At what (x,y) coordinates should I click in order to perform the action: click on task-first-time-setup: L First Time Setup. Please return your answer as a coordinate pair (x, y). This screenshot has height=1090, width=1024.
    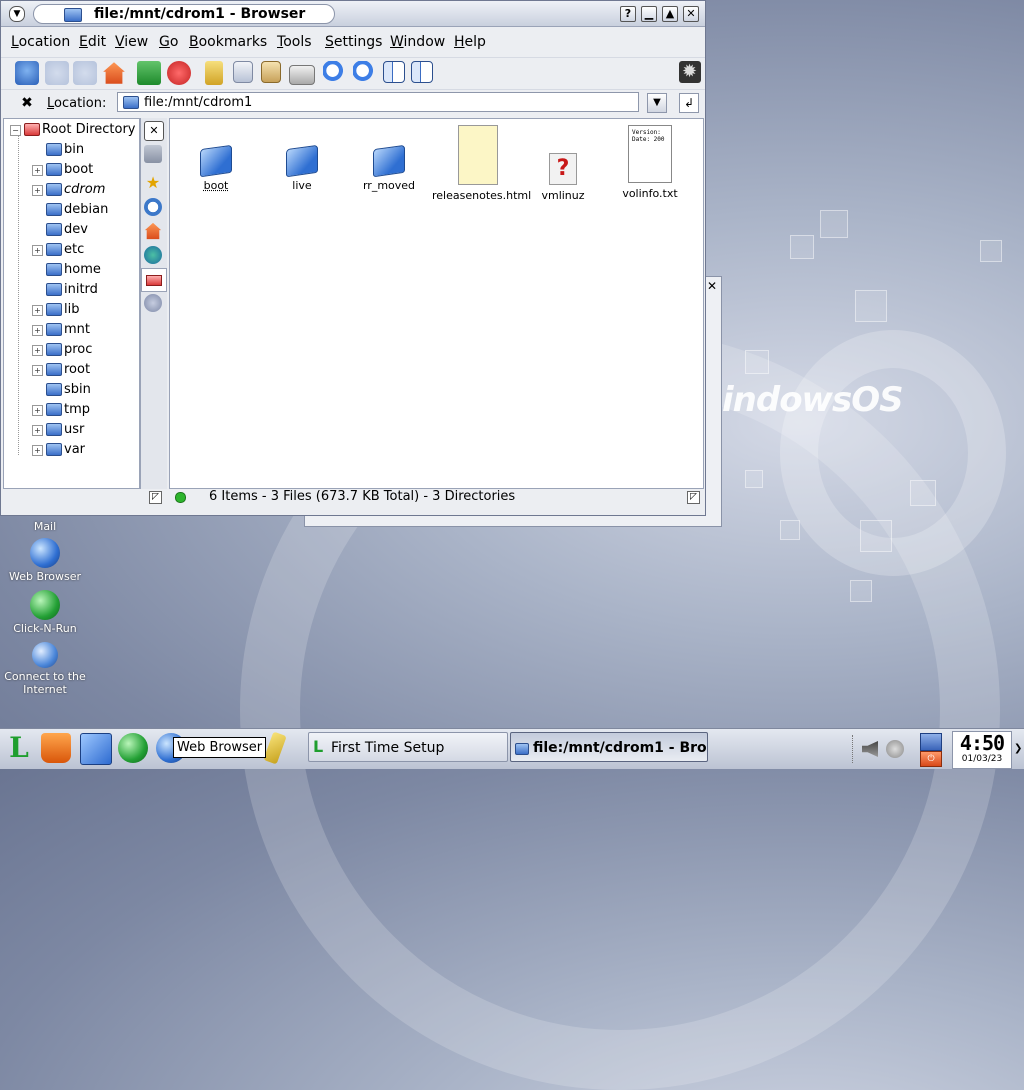
    Looking at the image, I should click on (408, 747).